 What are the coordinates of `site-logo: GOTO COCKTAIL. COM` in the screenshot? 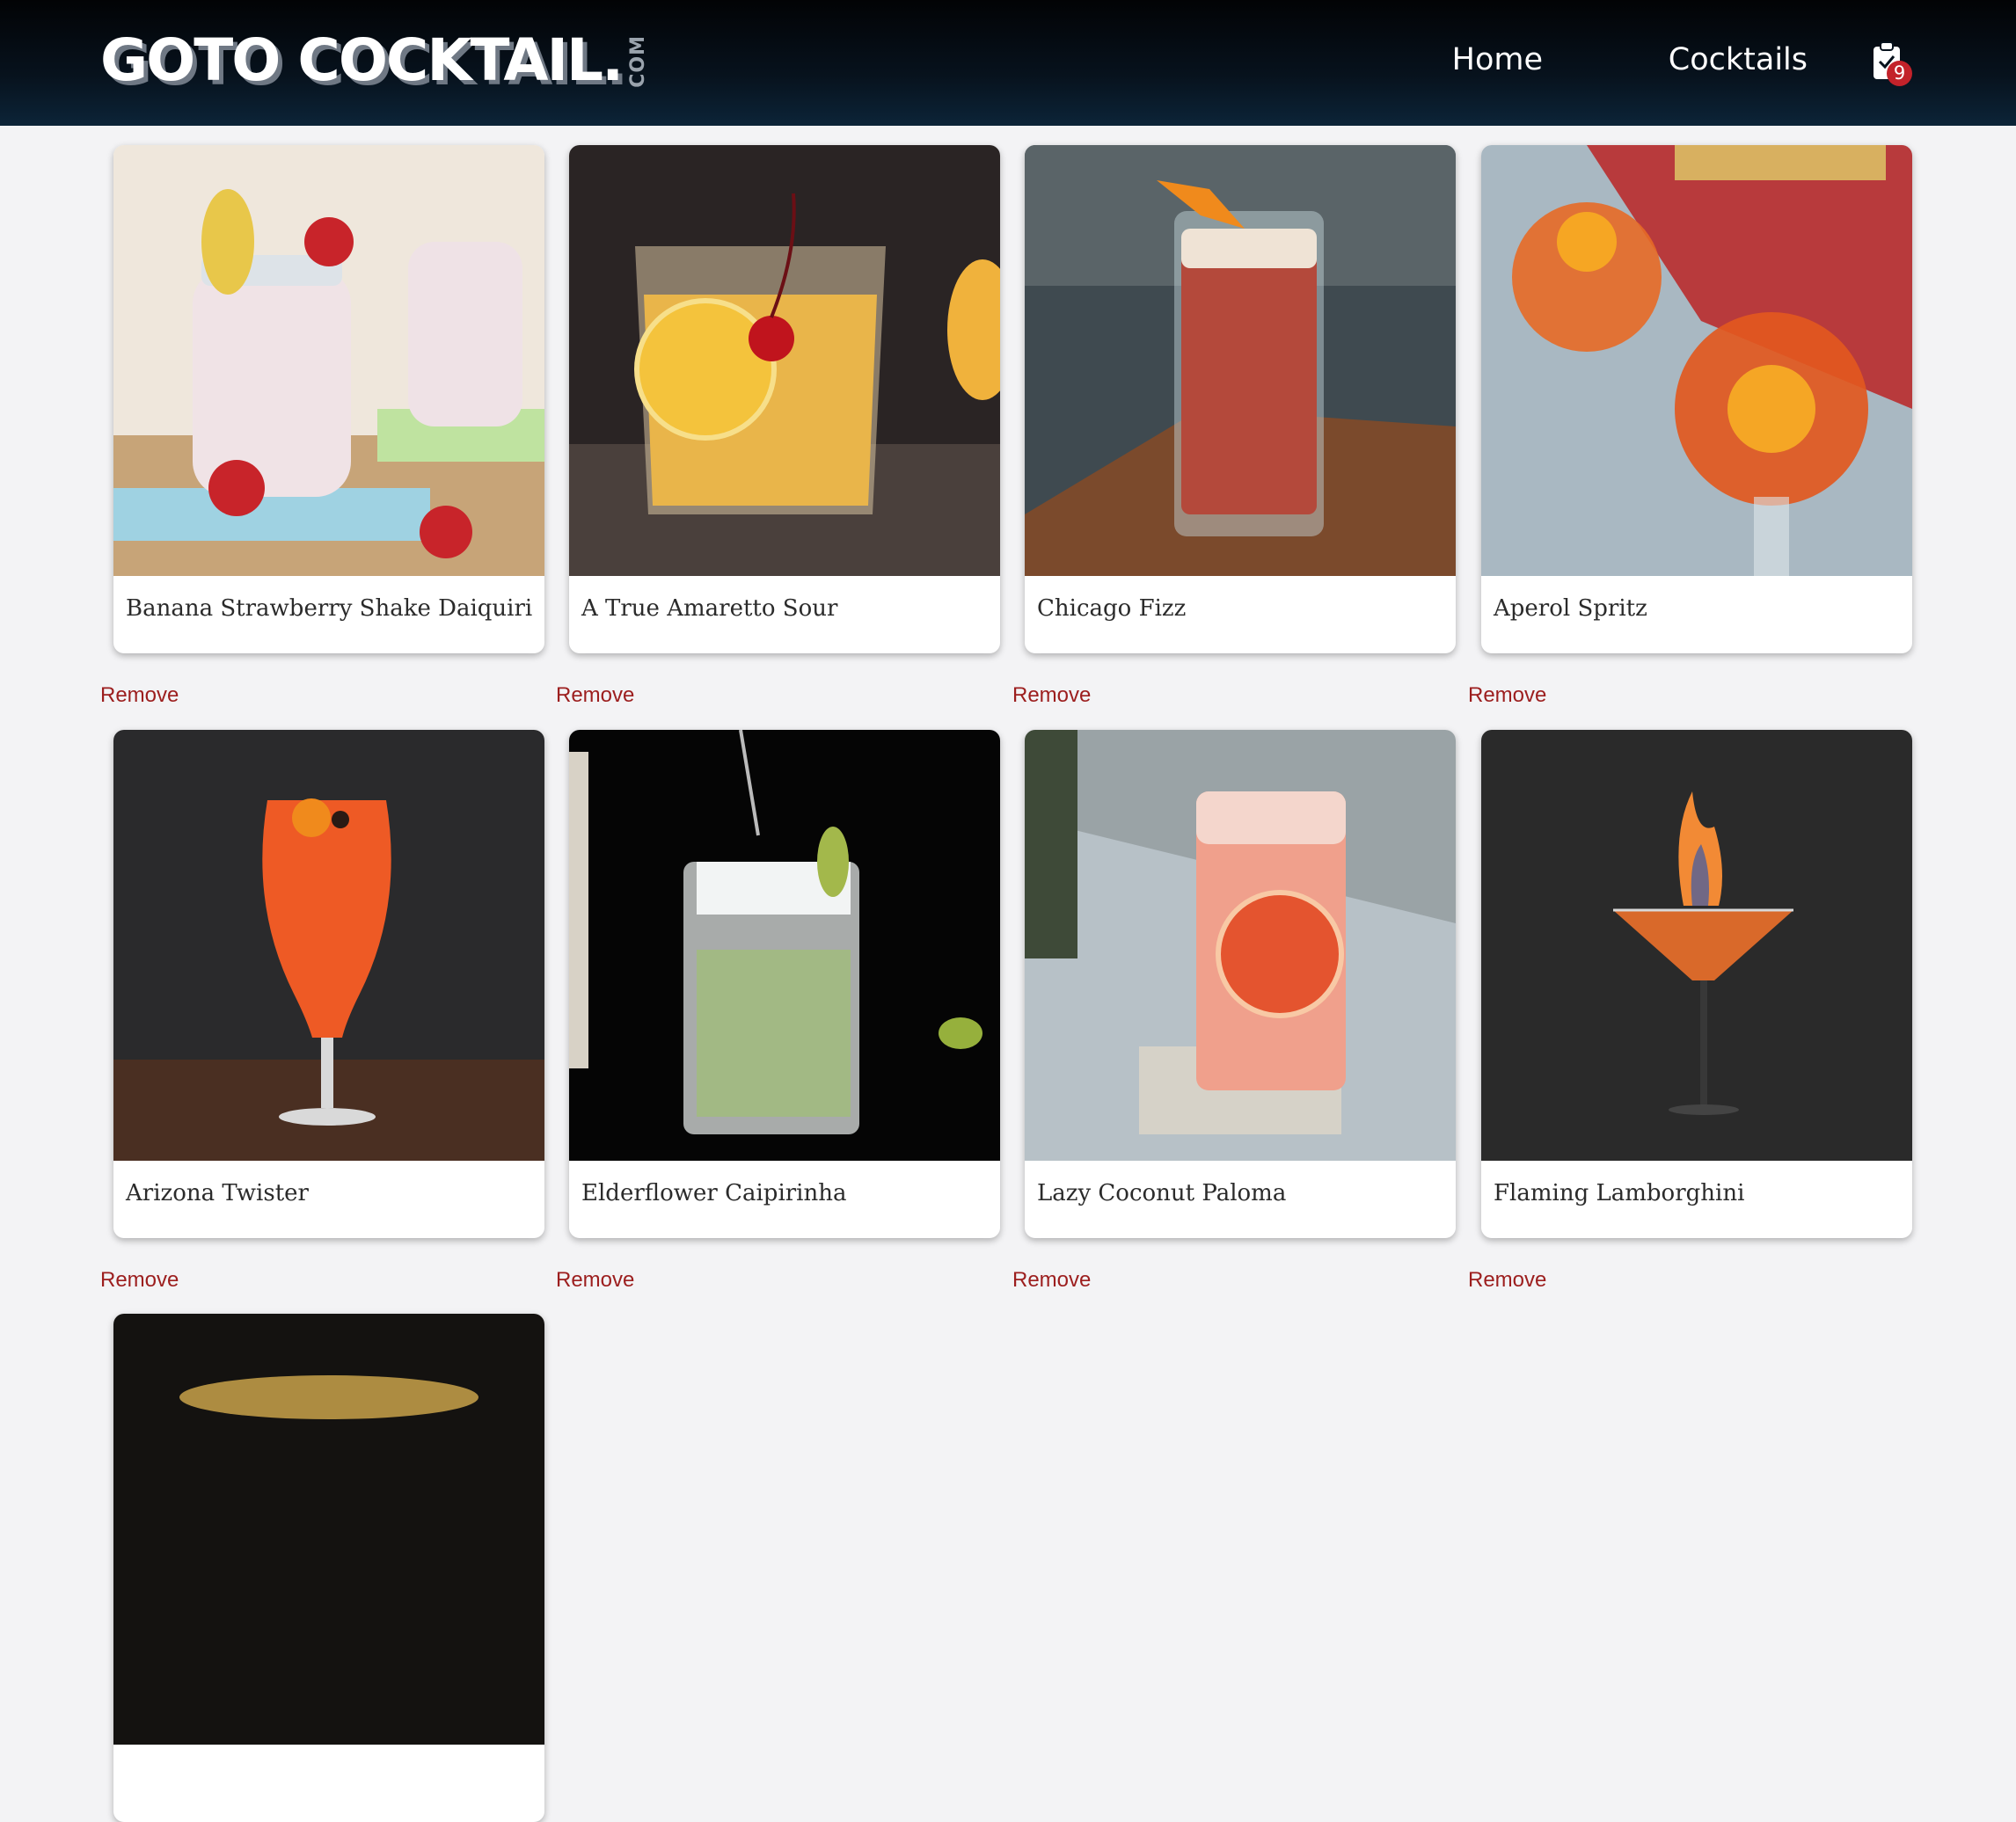 It's located at (374, 60).